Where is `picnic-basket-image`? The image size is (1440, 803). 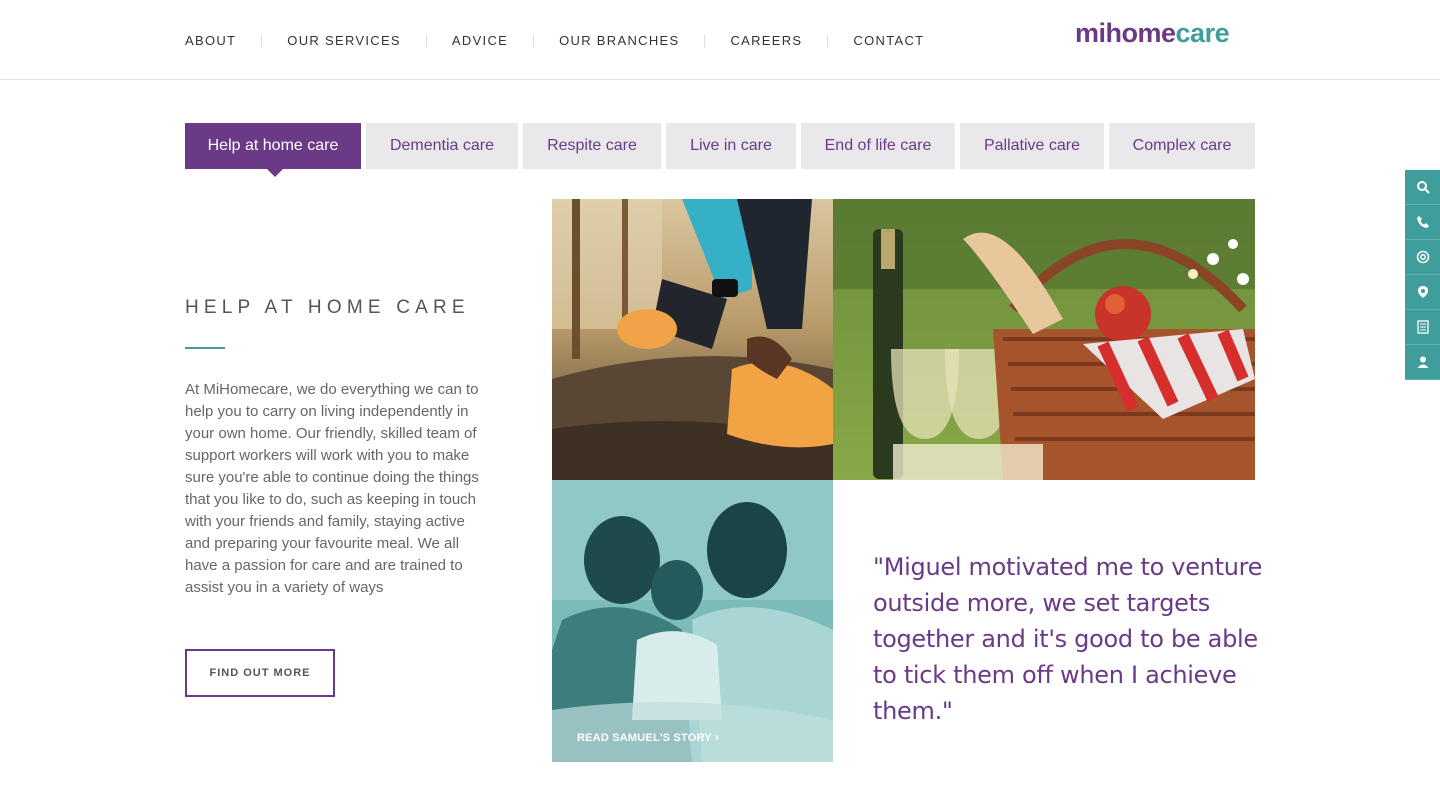
picnic-basket-image is located at coordinates (1044, 339).